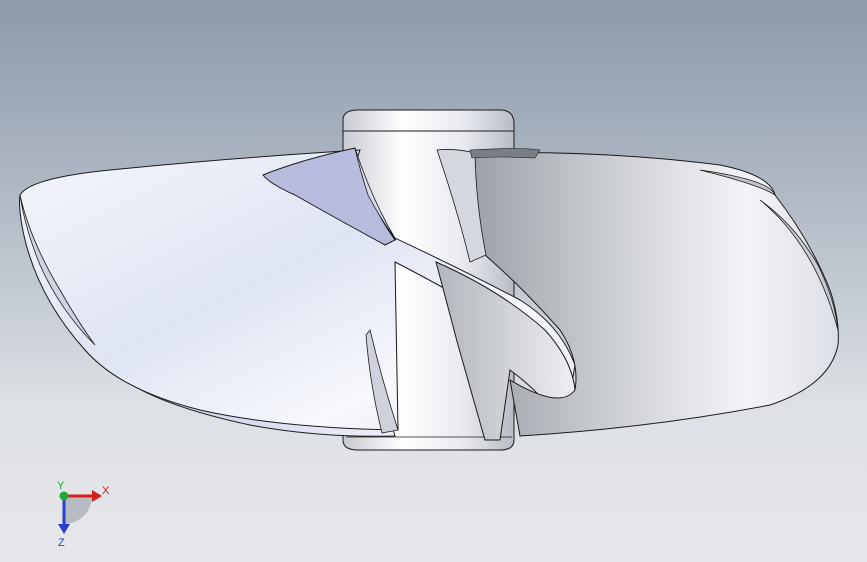  I want to click on view-orientation-triad: X Y Z, so click(84, 515).